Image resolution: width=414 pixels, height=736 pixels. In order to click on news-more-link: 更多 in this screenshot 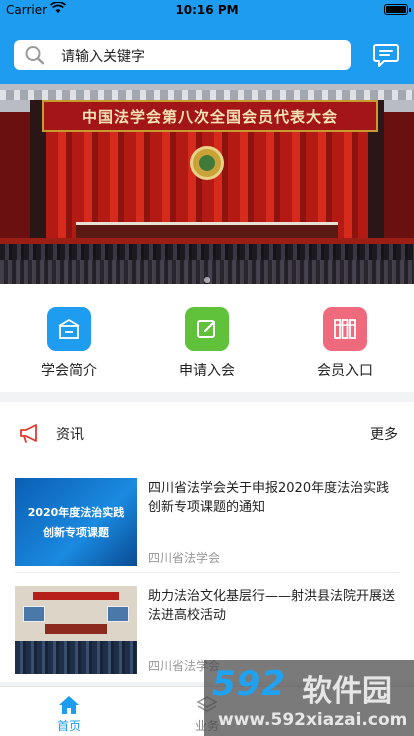, I will do `click(384, 434)`.